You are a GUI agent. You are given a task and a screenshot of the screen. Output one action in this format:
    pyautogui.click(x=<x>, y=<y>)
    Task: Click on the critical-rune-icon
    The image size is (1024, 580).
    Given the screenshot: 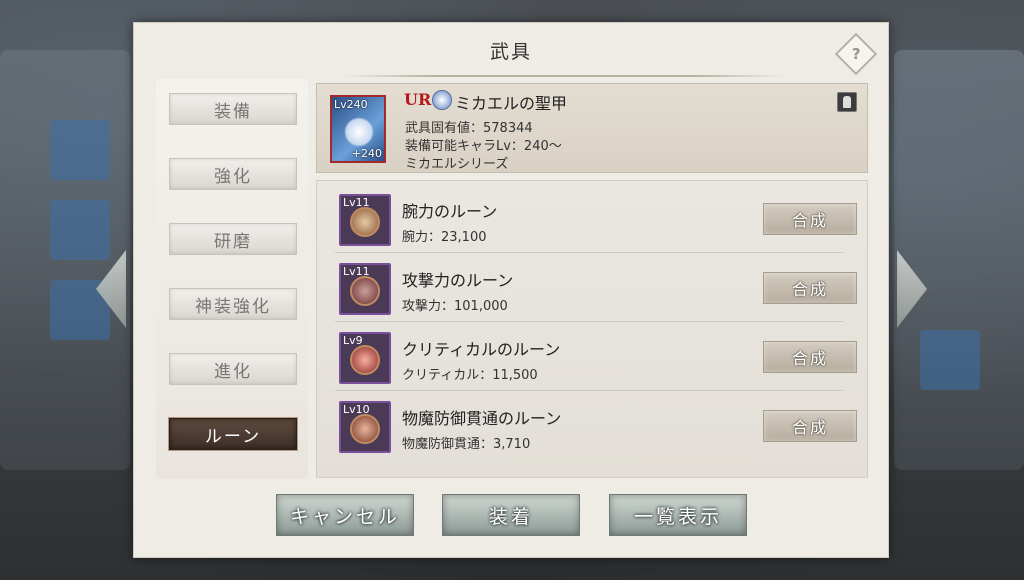 What is the action you would take?
    pyautogui.click(x=365, y=360)
    